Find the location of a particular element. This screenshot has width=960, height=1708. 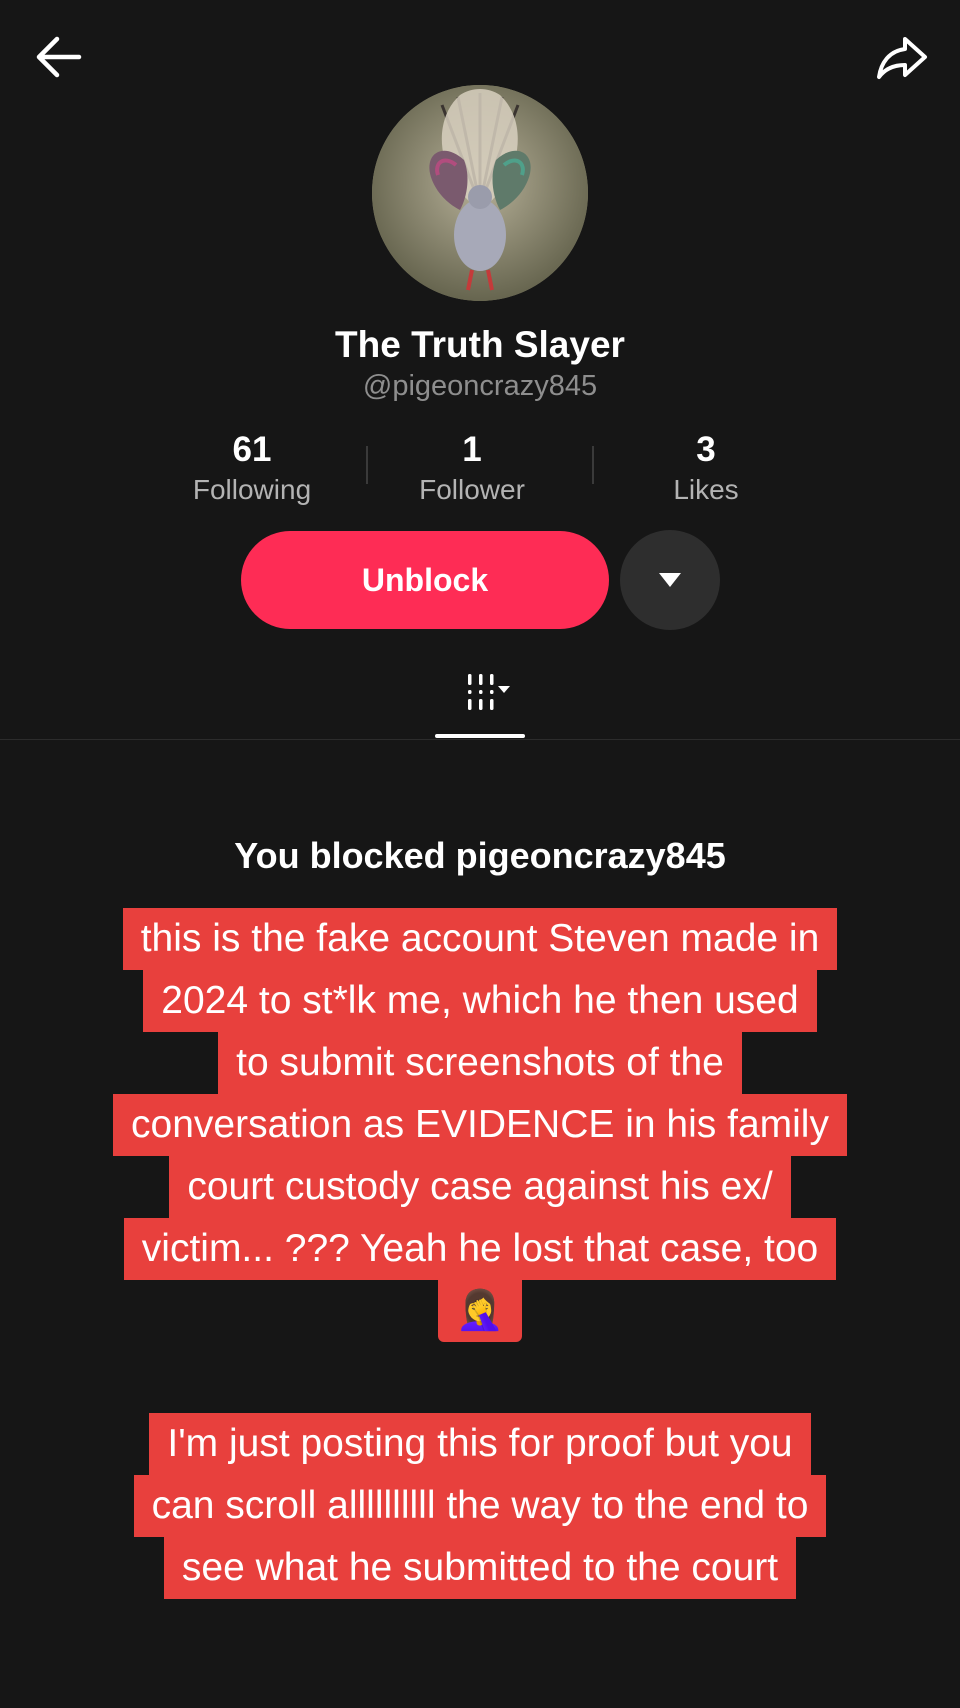

following-count: 61 is located at coordinates (252, 449).